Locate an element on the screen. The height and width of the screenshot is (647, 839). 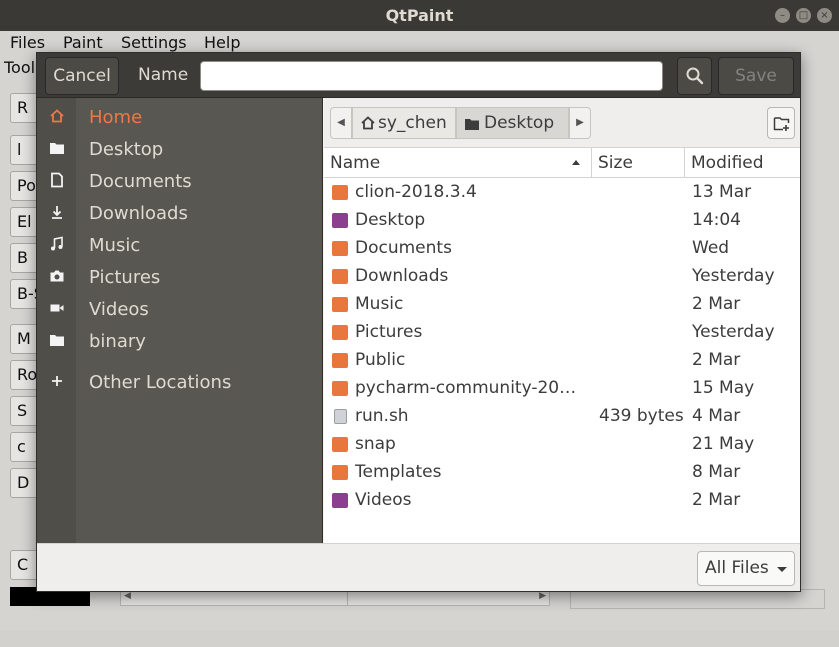
home-icon is located at coordinates (57, 118).